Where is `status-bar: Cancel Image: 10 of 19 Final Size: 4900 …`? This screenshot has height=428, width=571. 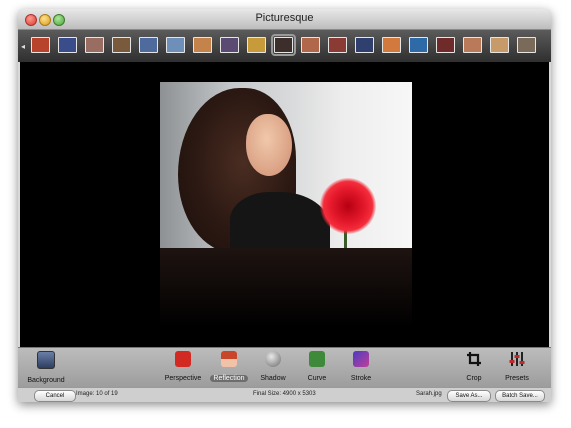 status-bar: Cancel Image: 10 of 19 Final Size: 4900 … is located at coordinates (284, 394).